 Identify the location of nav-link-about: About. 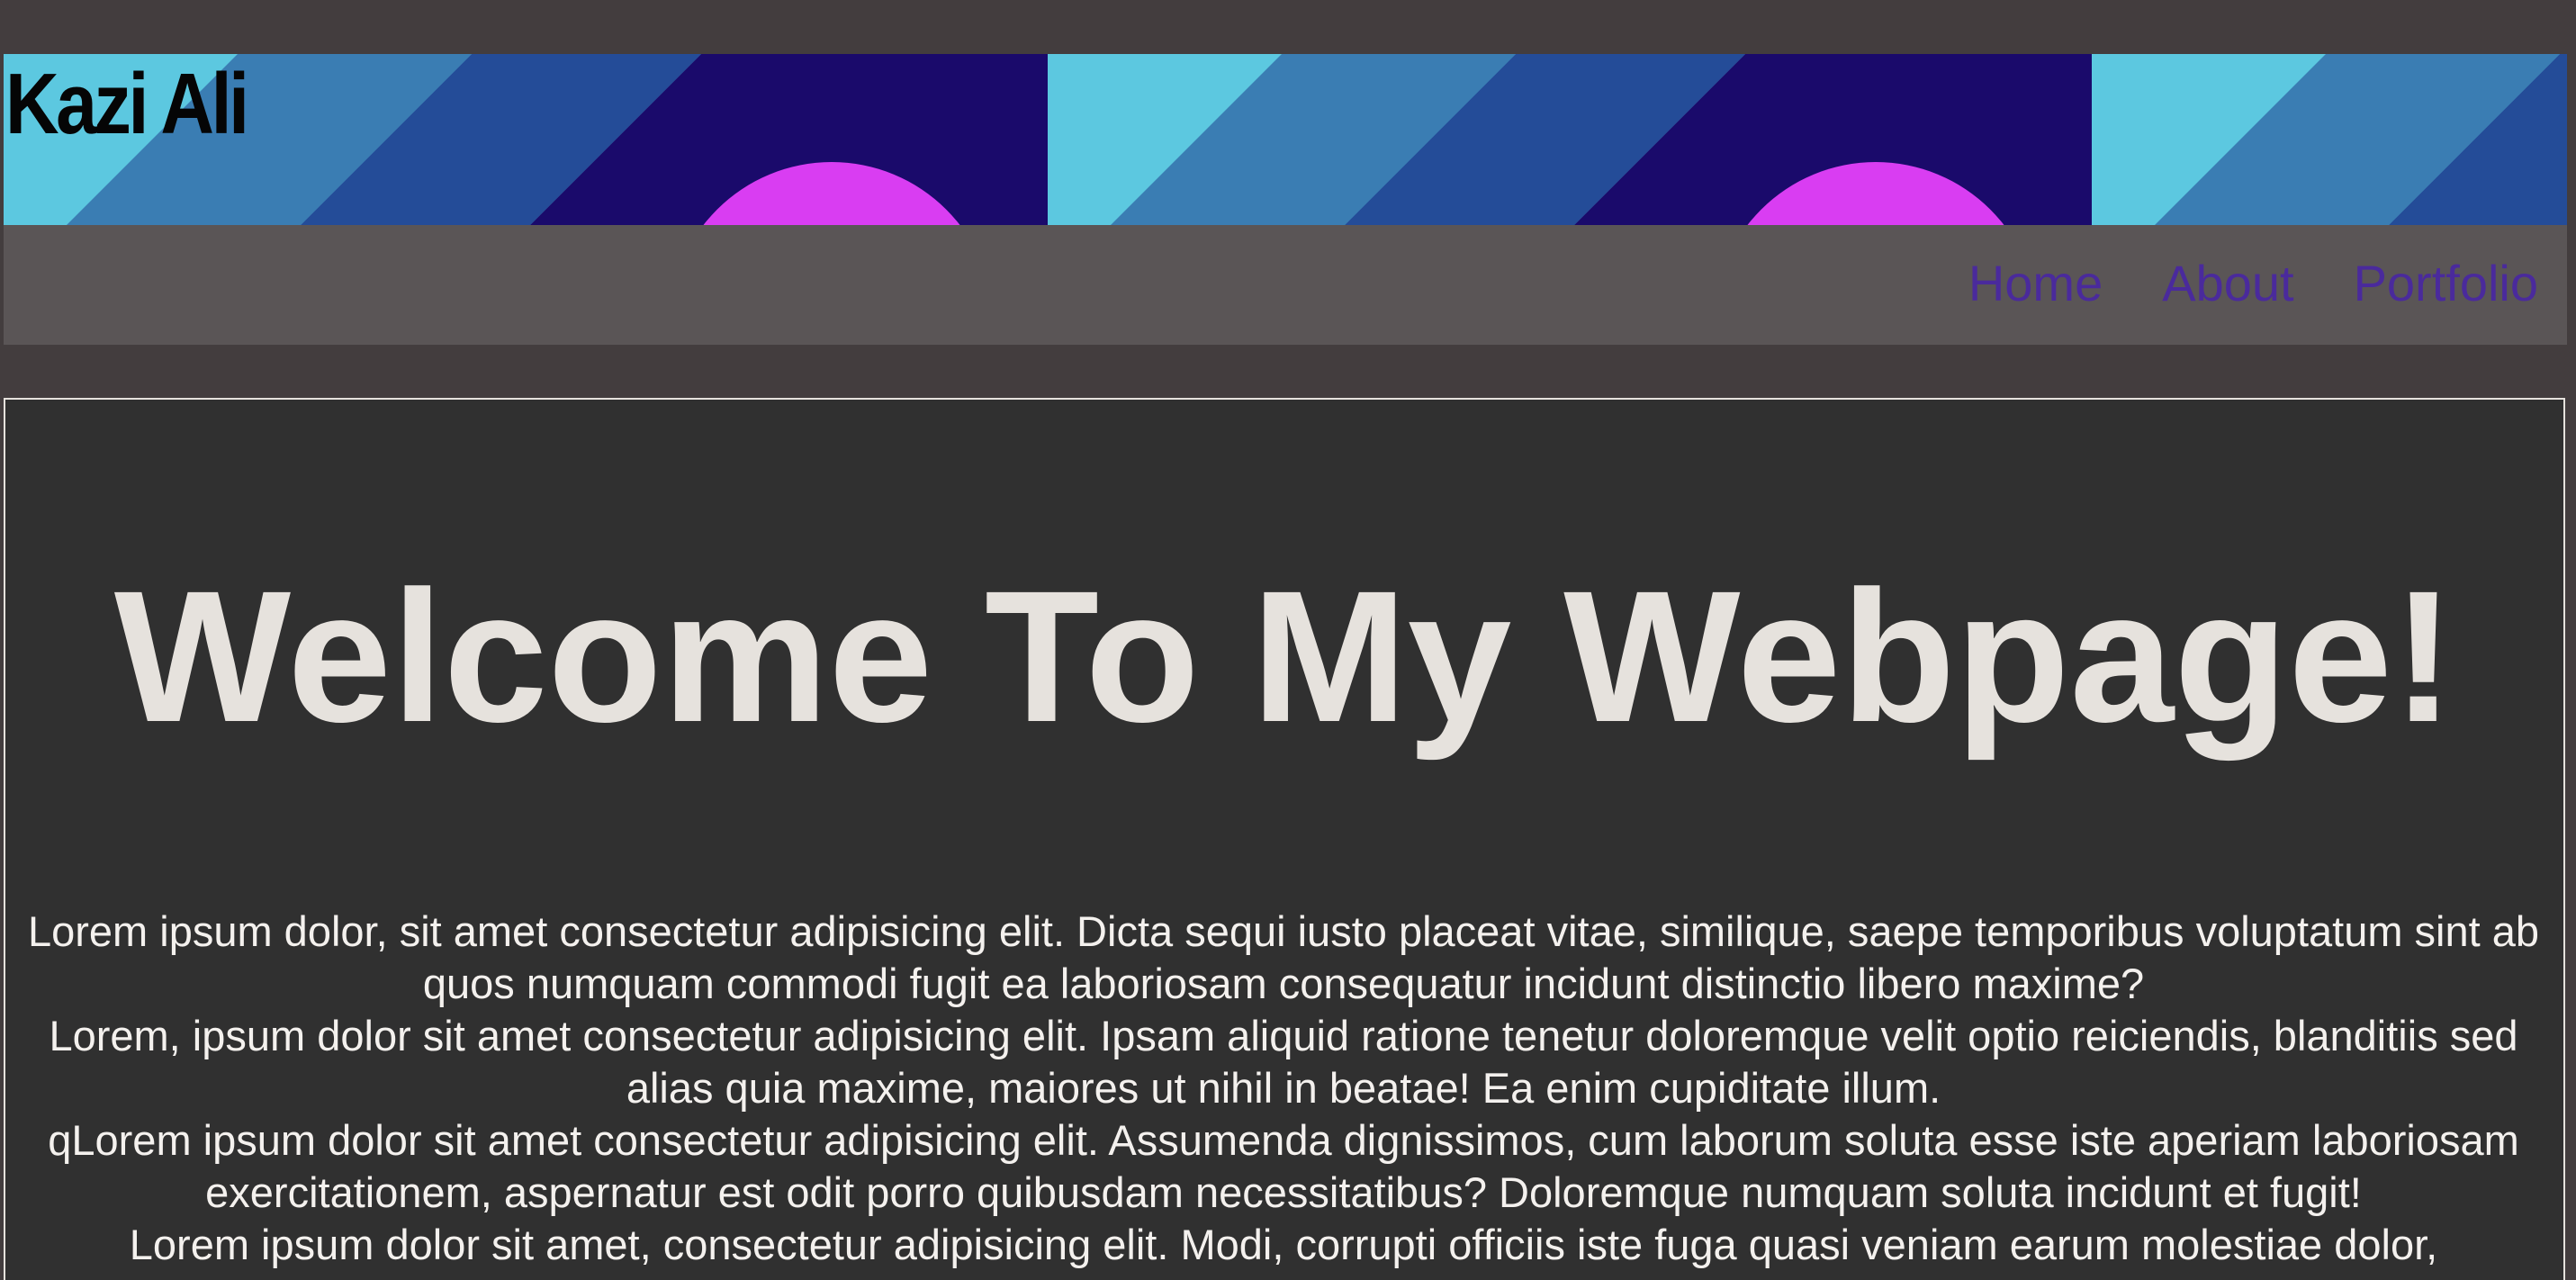
(2227, 283).